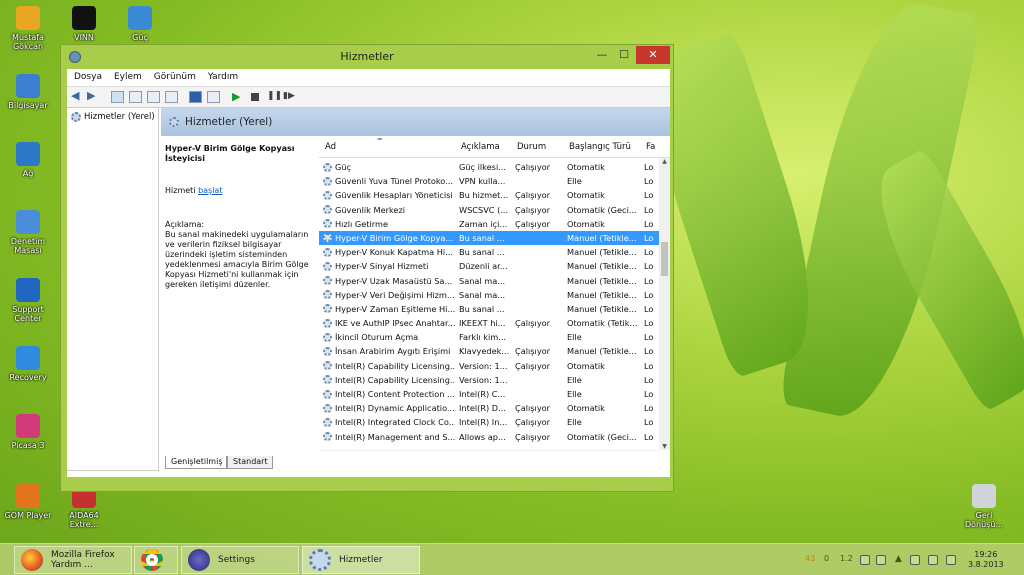  Describe the element at coordinates (664, 259) in the screenshot. I see `scroll-thumb` at that location.